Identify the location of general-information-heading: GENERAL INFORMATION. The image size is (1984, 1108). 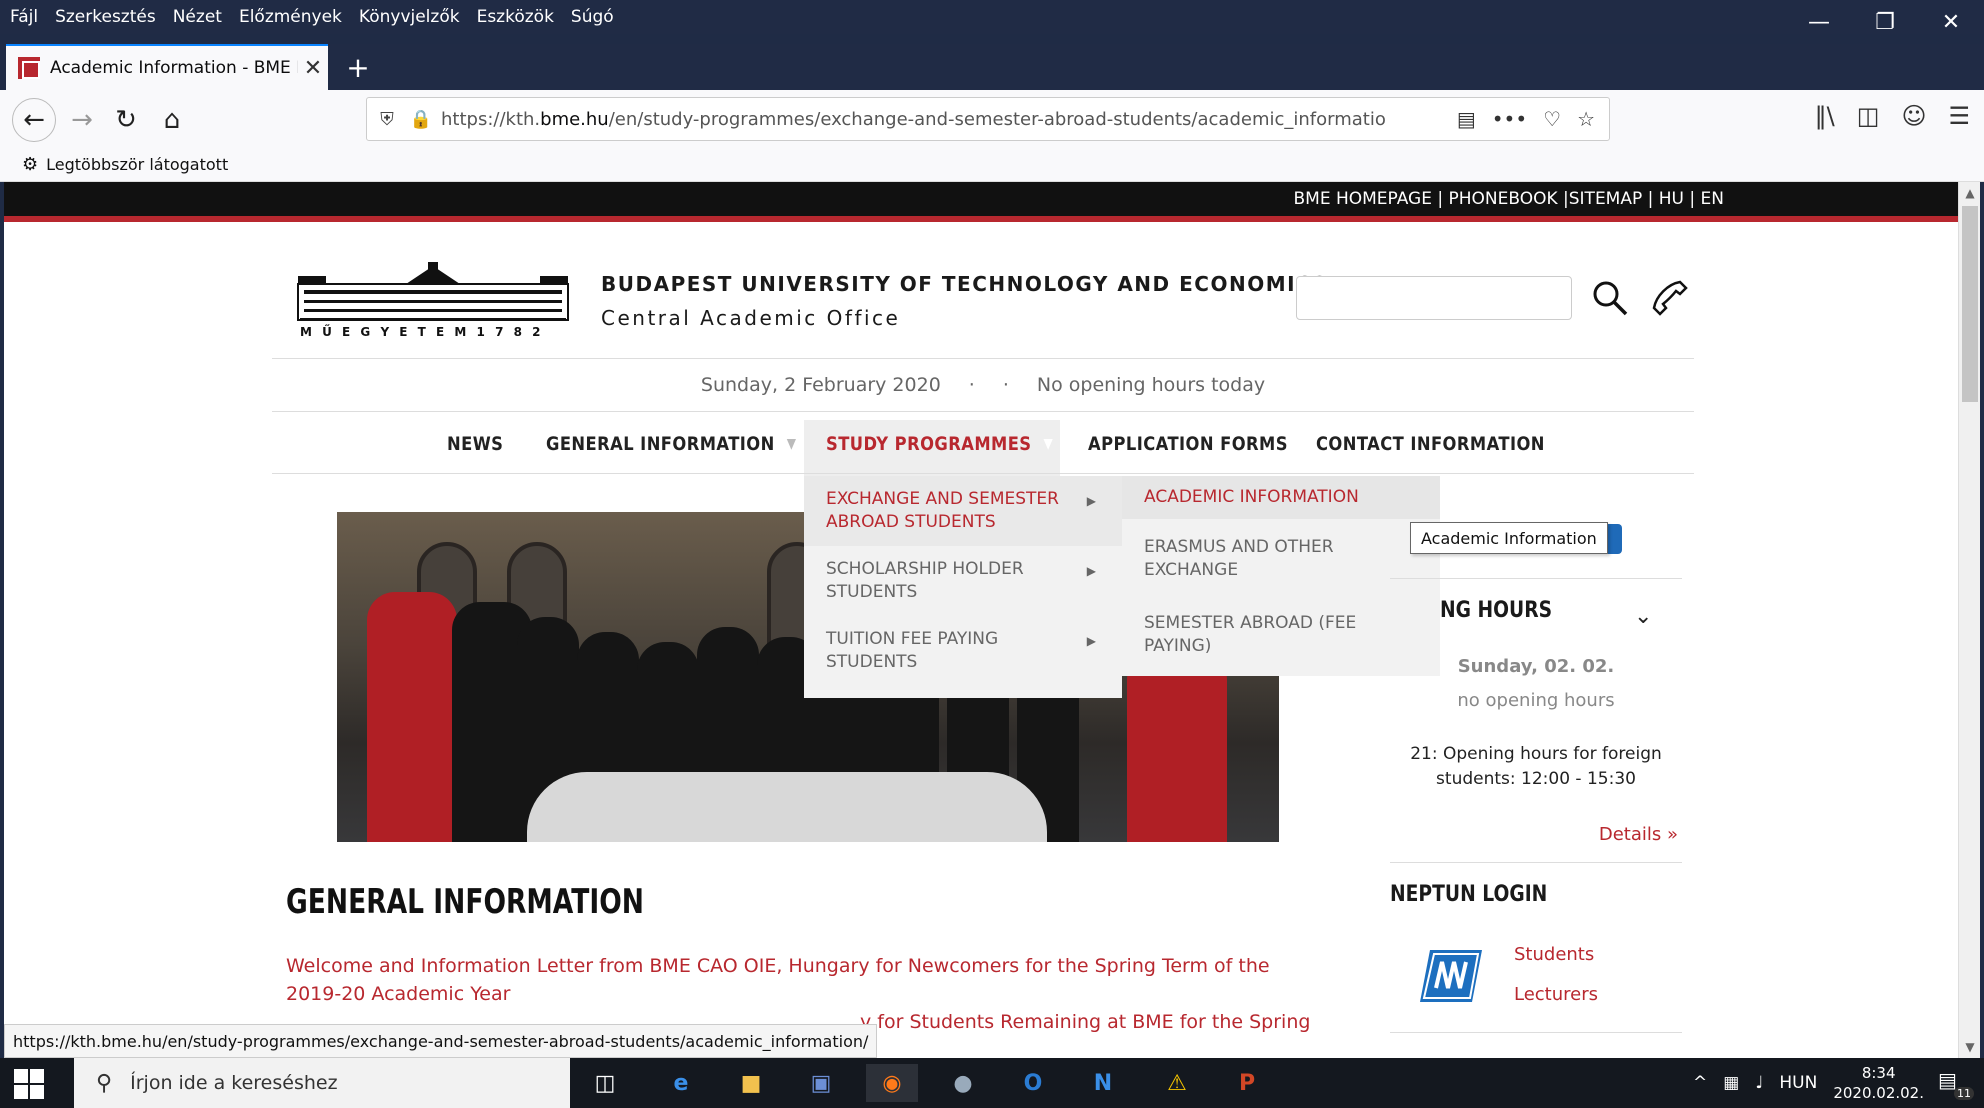
(465, 902).